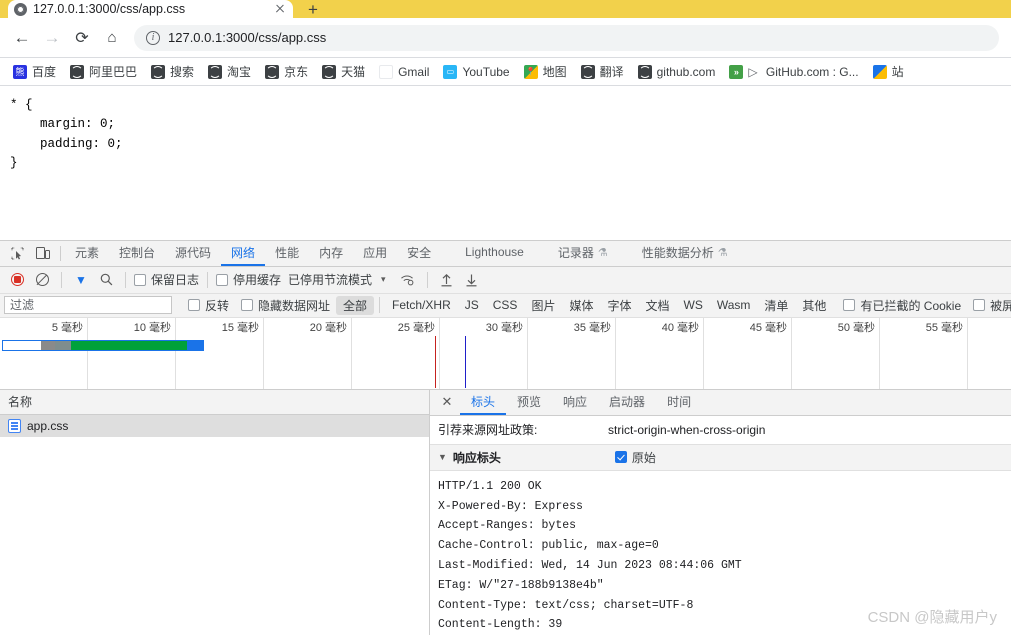 This screenshot has width=1011, height=635. I want to click on forward-icon: →, so click(52, 38).